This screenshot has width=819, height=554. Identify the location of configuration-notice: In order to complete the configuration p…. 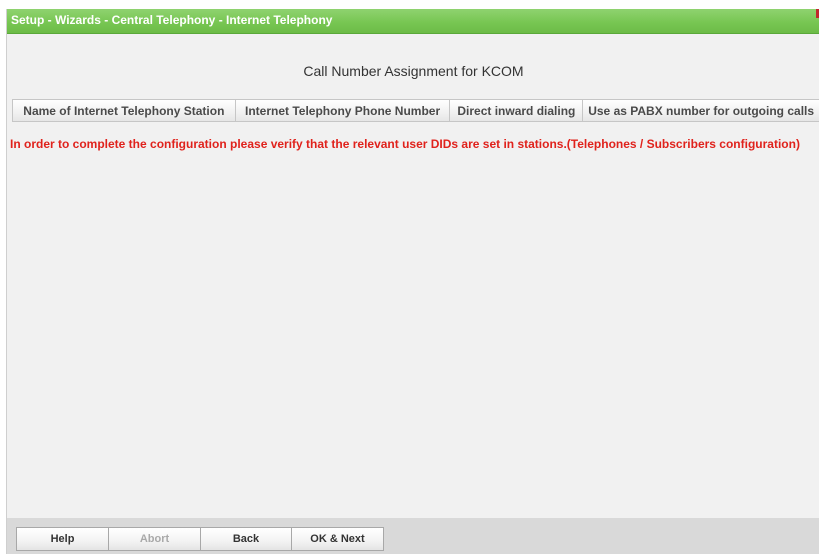
(405, 144).